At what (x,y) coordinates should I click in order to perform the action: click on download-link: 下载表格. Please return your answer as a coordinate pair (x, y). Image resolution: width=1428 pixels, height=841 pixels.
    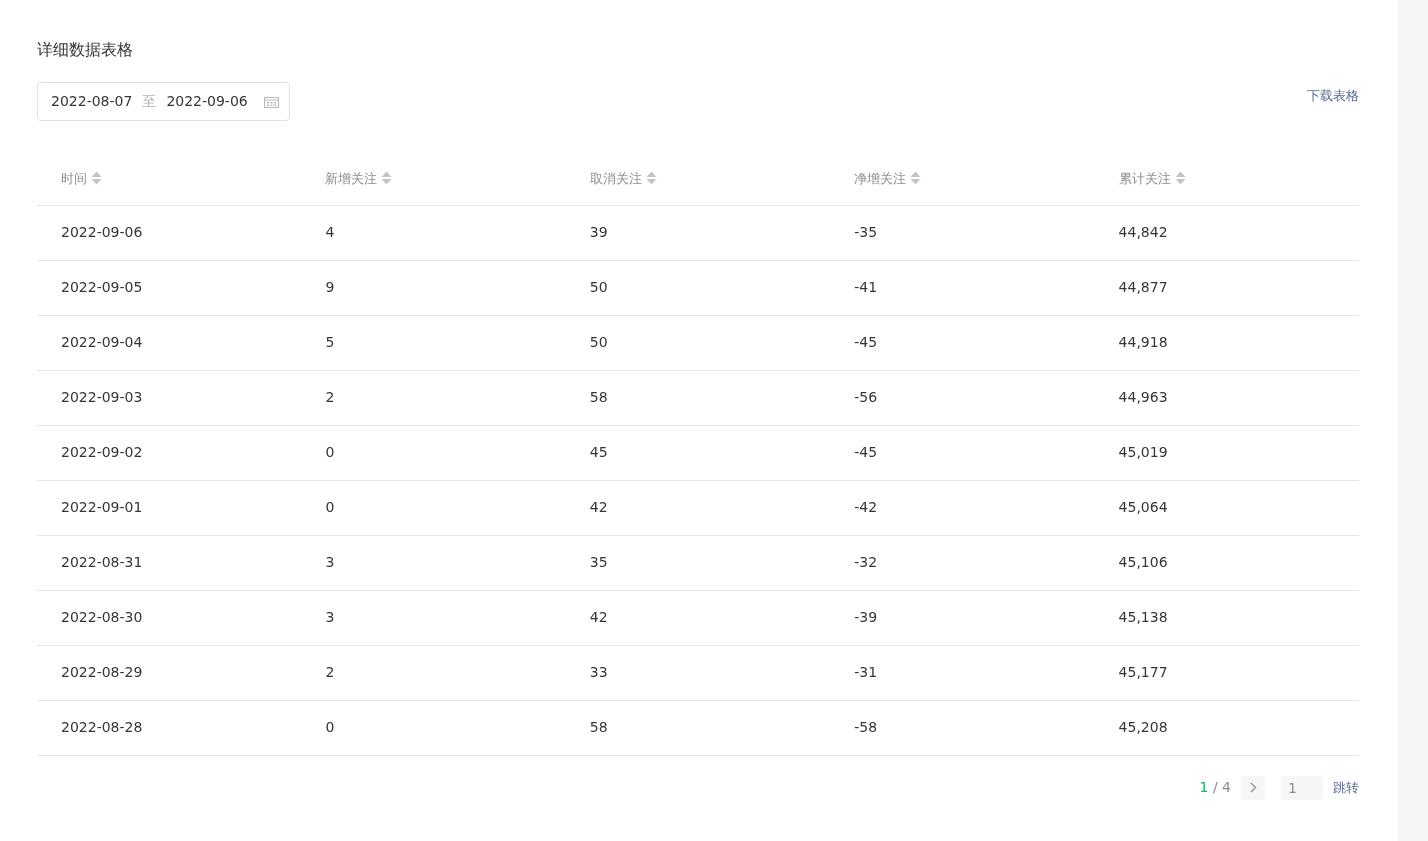
    Looking at the image, I should click on (1333, 95).